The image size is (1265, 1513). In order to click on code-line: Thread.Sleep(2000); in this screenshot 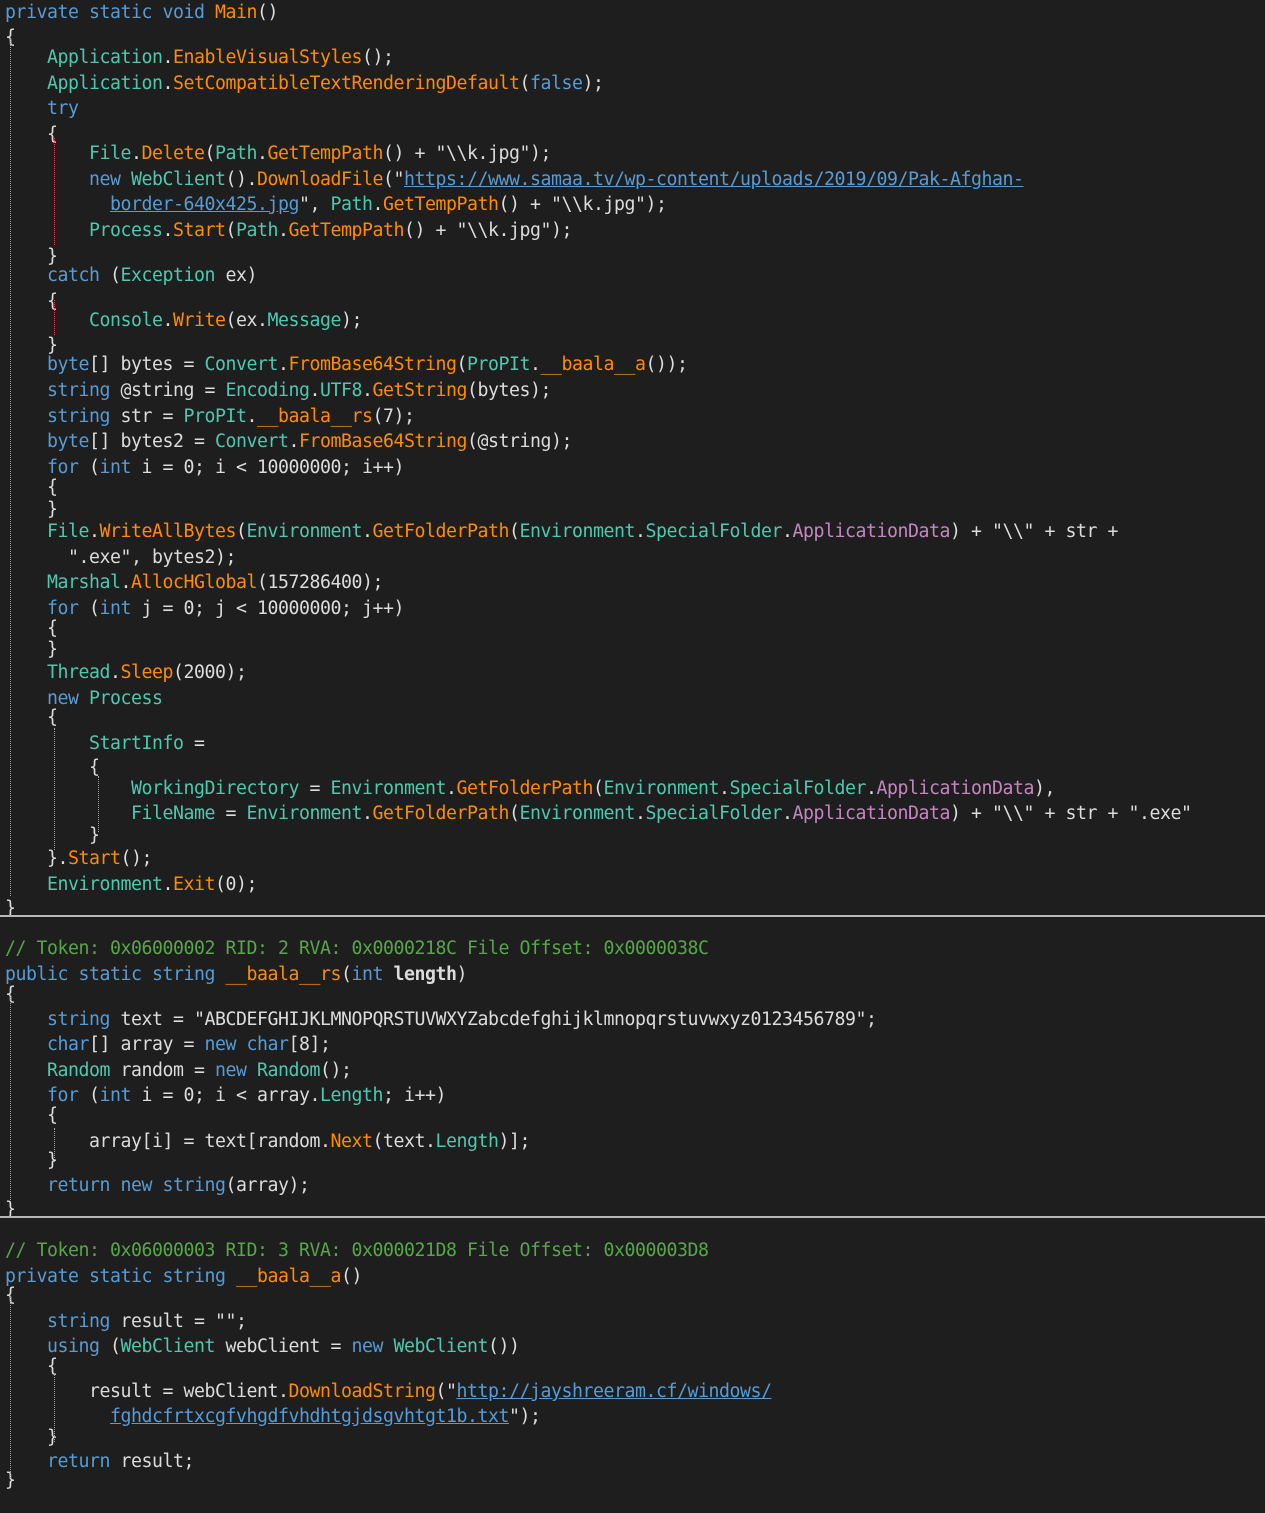, I will do `click(126, 672)`.